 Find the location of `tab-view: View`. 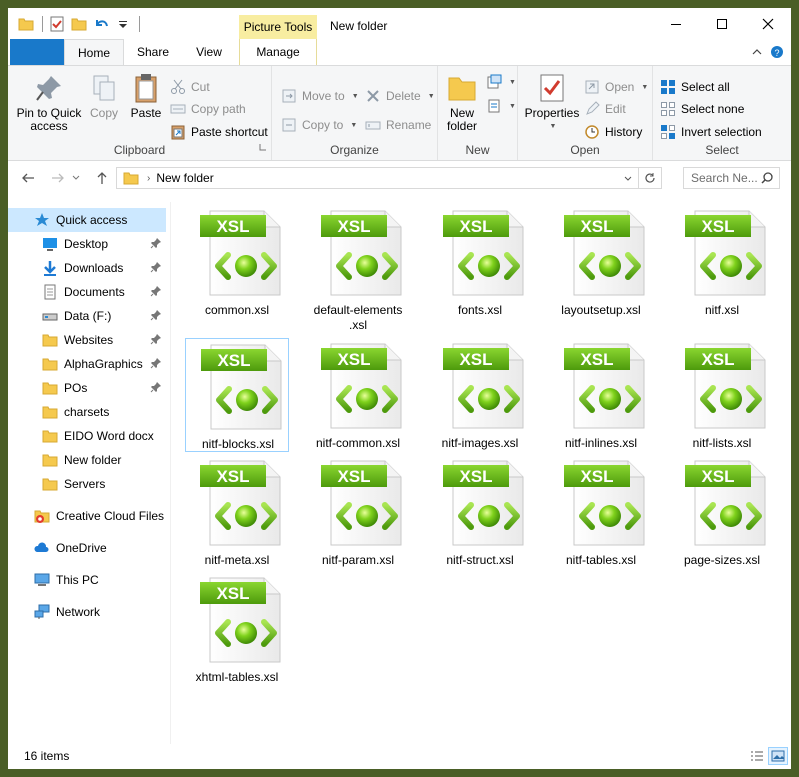

tab-view: View is located at coordinates (209, 52).